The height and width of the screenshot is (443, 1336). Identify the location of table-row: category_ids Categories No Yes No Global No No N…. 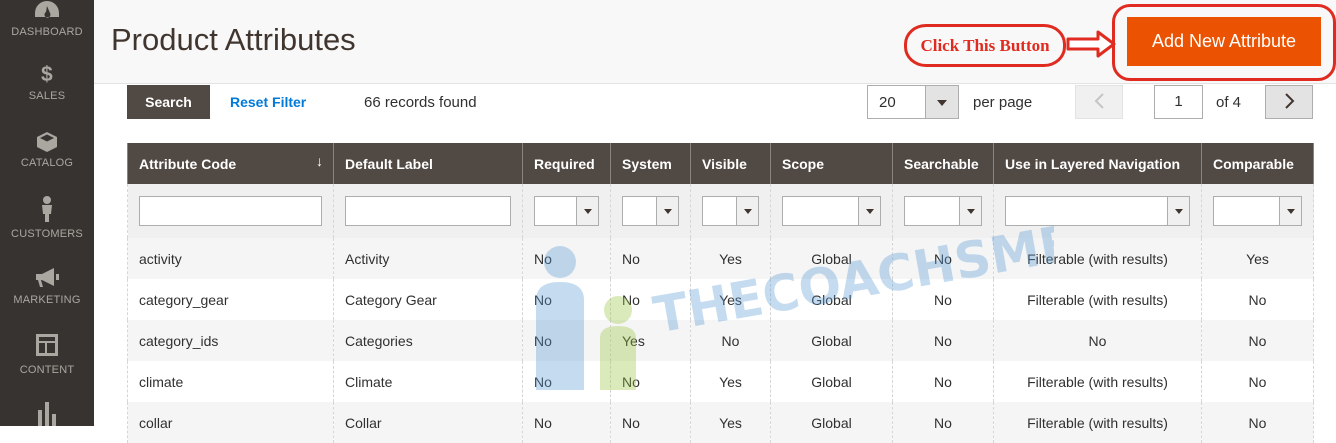
(720, 340).